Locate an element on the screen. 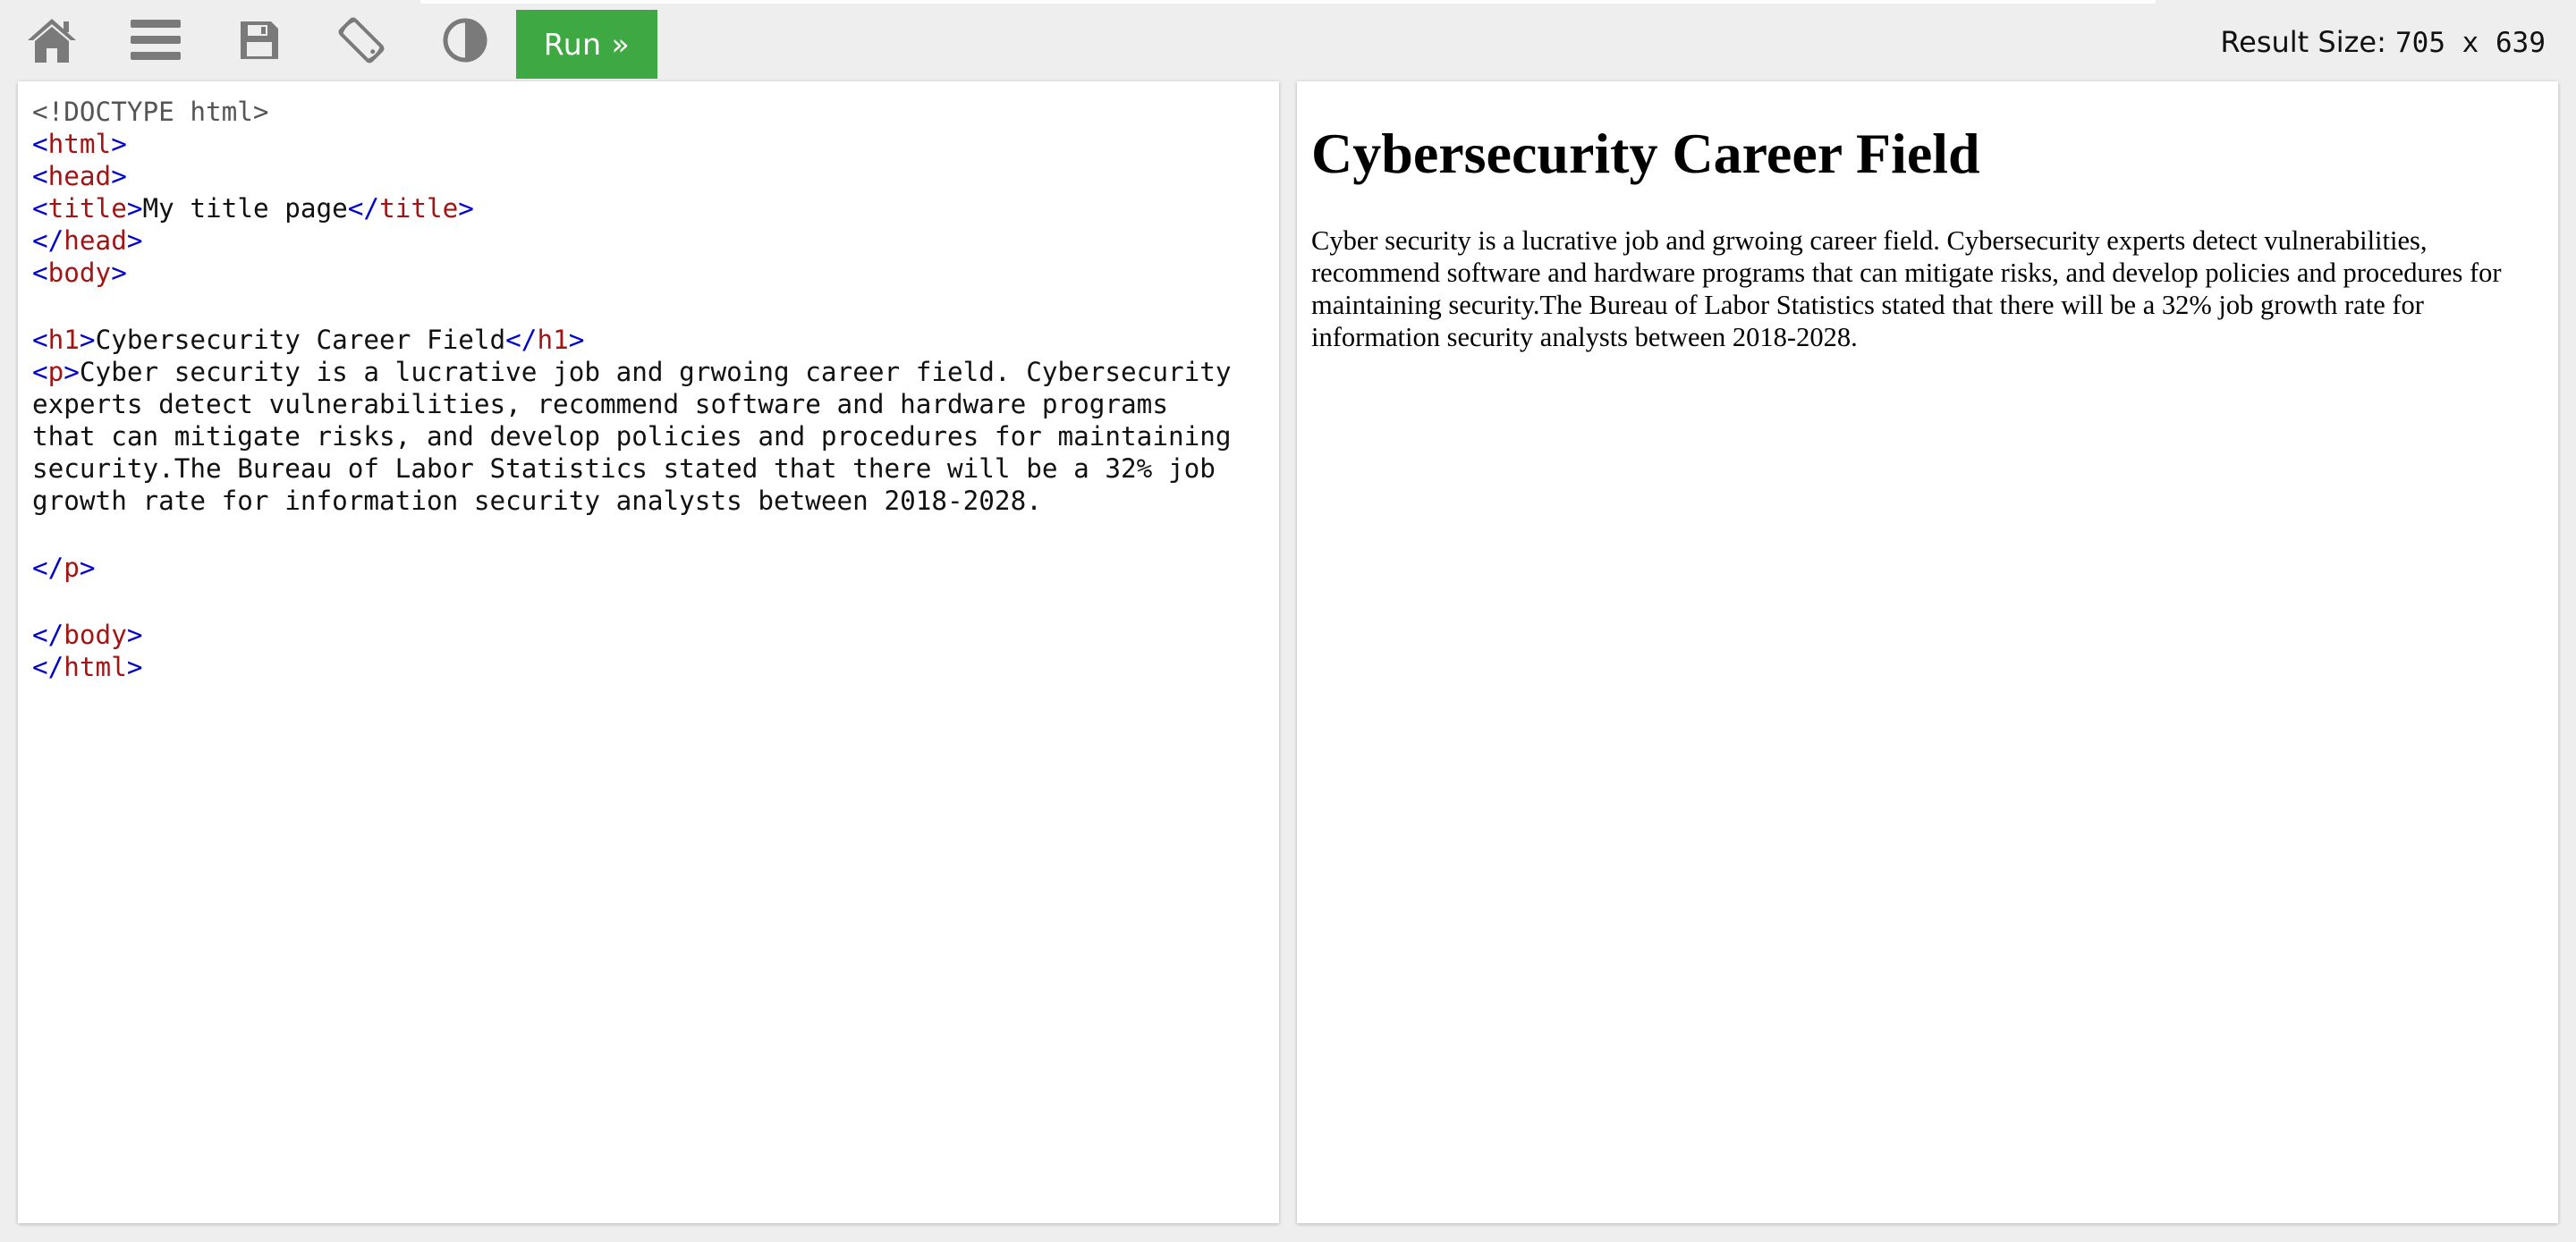 The height and width of the screenshot is (1242, 2576). code-line: </body> is located at coordinates (87, 635).